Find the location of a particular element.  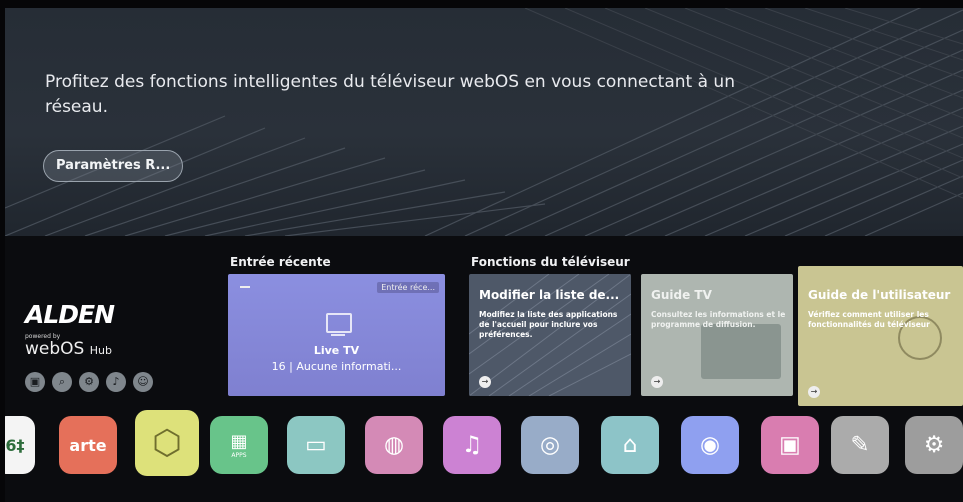

channel-app-label: 6‡ is located at coordinates (15, 445).